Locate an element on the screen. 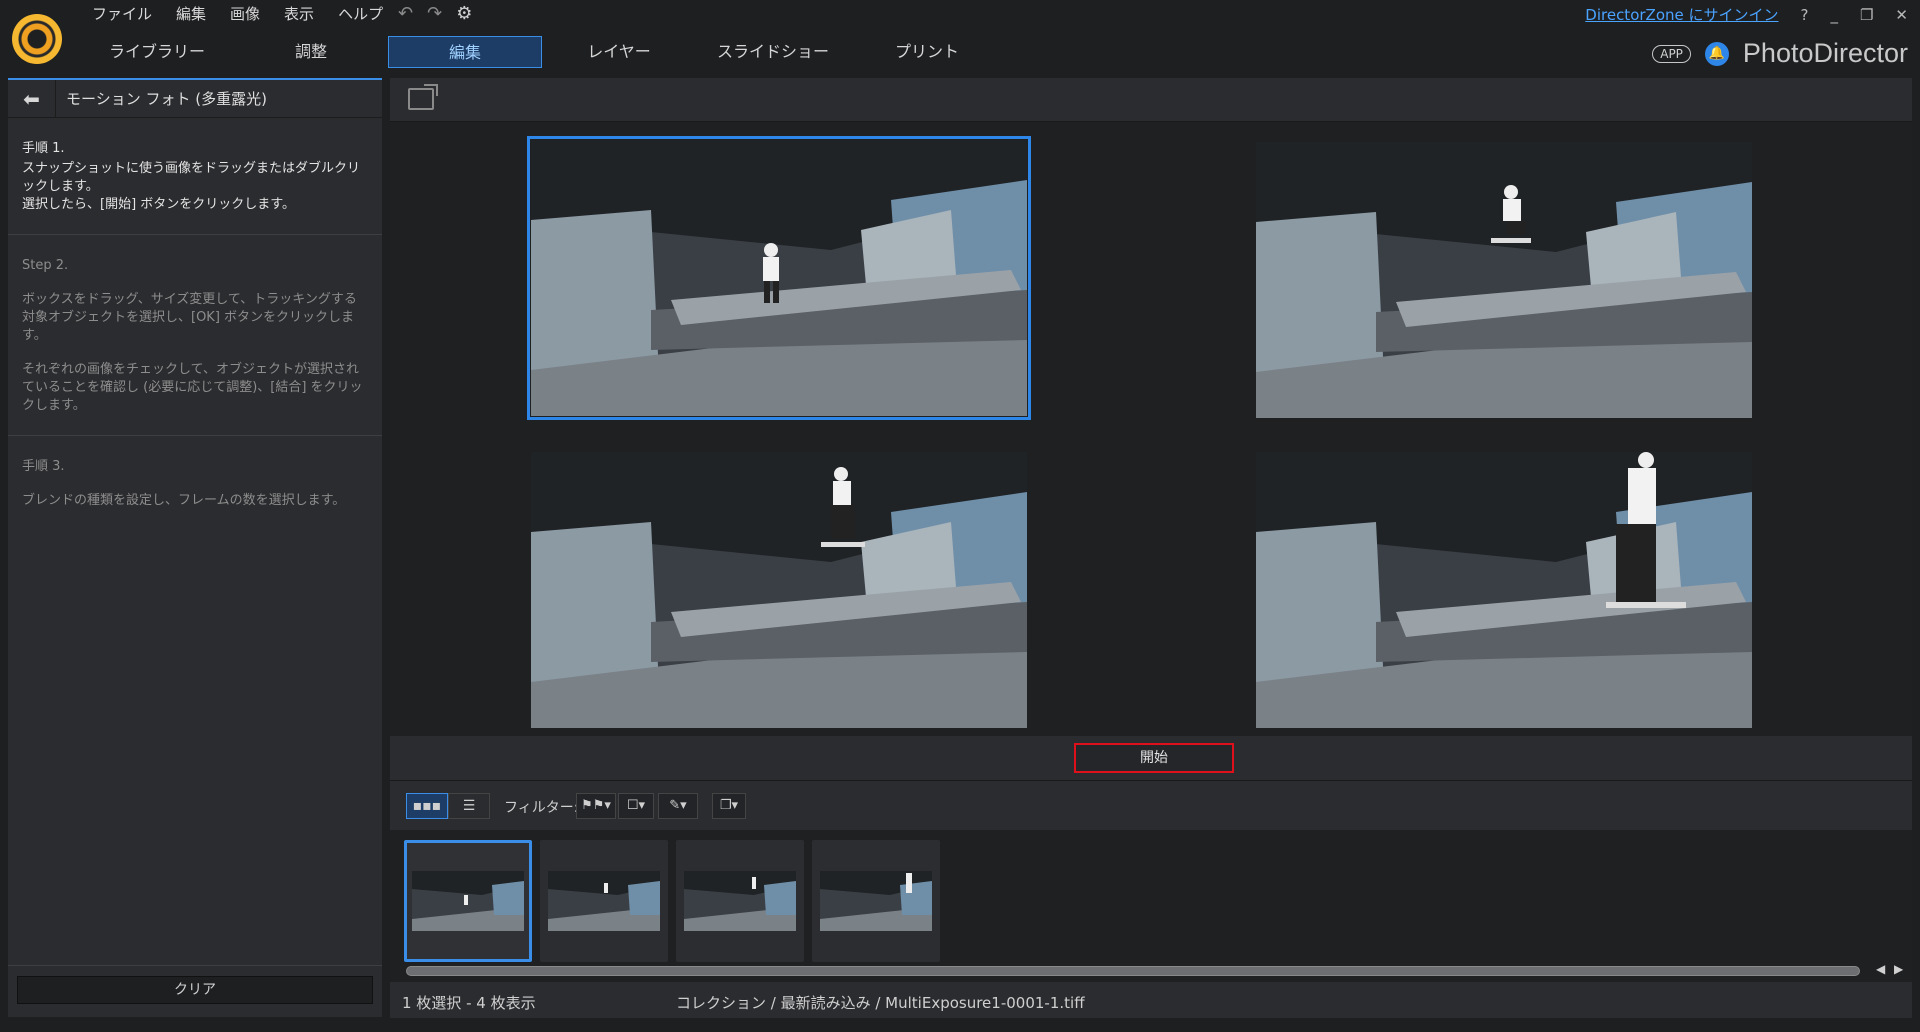  step-text: ブレンドの種類を設定し、フレームの数を選択します。 is located at coordinates (184, 500).